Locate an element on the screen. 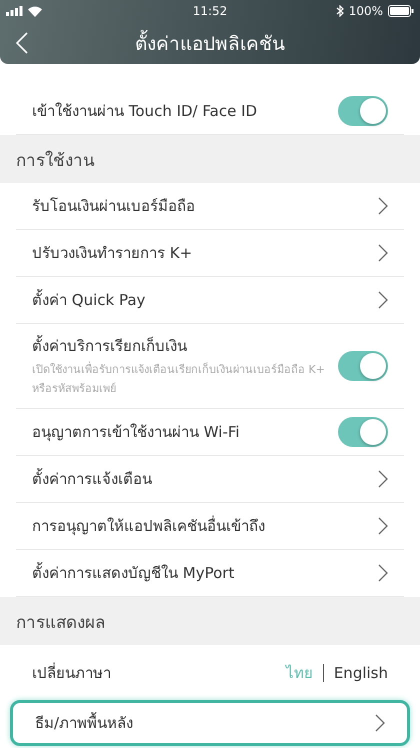 The image size is (420, 748). settings-row: การอนุญาตให้แอปพลิเคชันอื่นเข้าถึง is located at coordinates (210, 526).